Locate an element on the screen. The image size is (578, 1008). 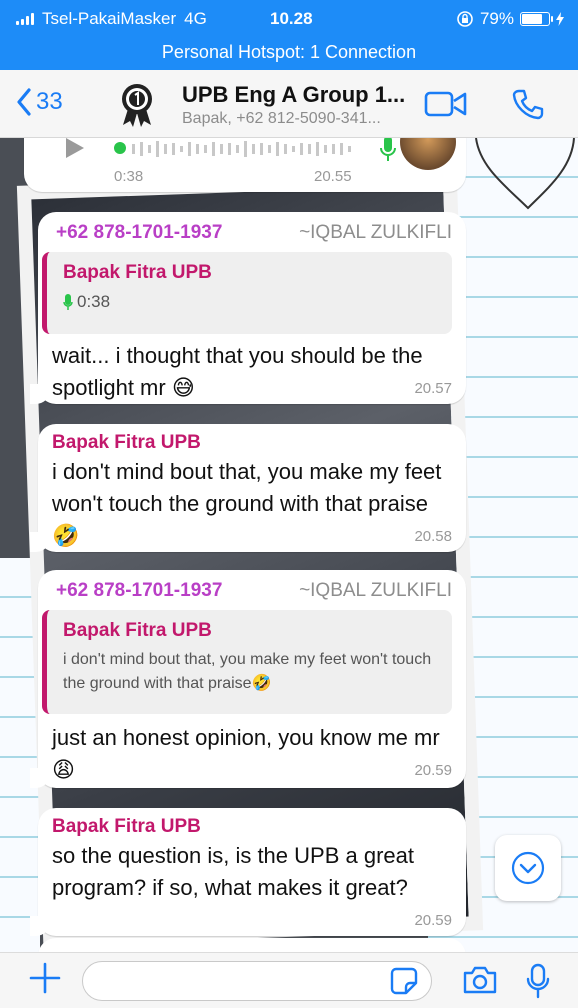
carrier-name: Tsel-PakaiMasker is located at coordinates (109, 18).